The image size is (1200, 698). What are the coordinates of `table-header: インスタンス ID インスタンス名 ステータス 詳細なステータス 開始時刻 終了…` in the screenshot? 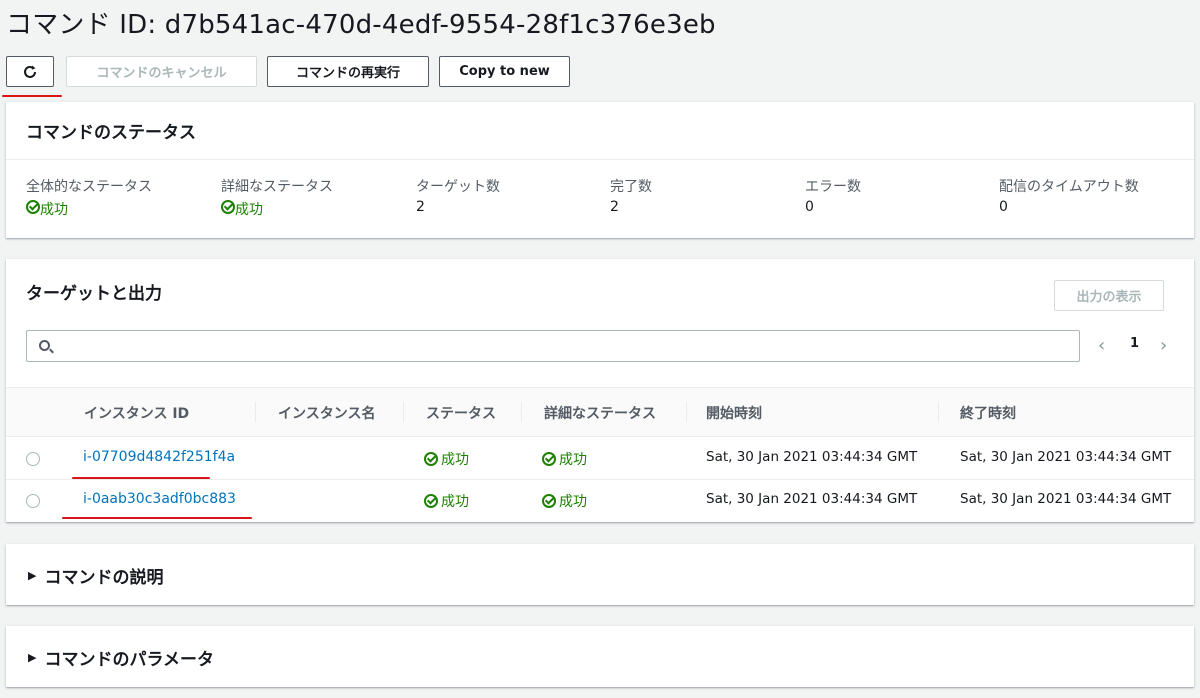 It's located at (600, 412).